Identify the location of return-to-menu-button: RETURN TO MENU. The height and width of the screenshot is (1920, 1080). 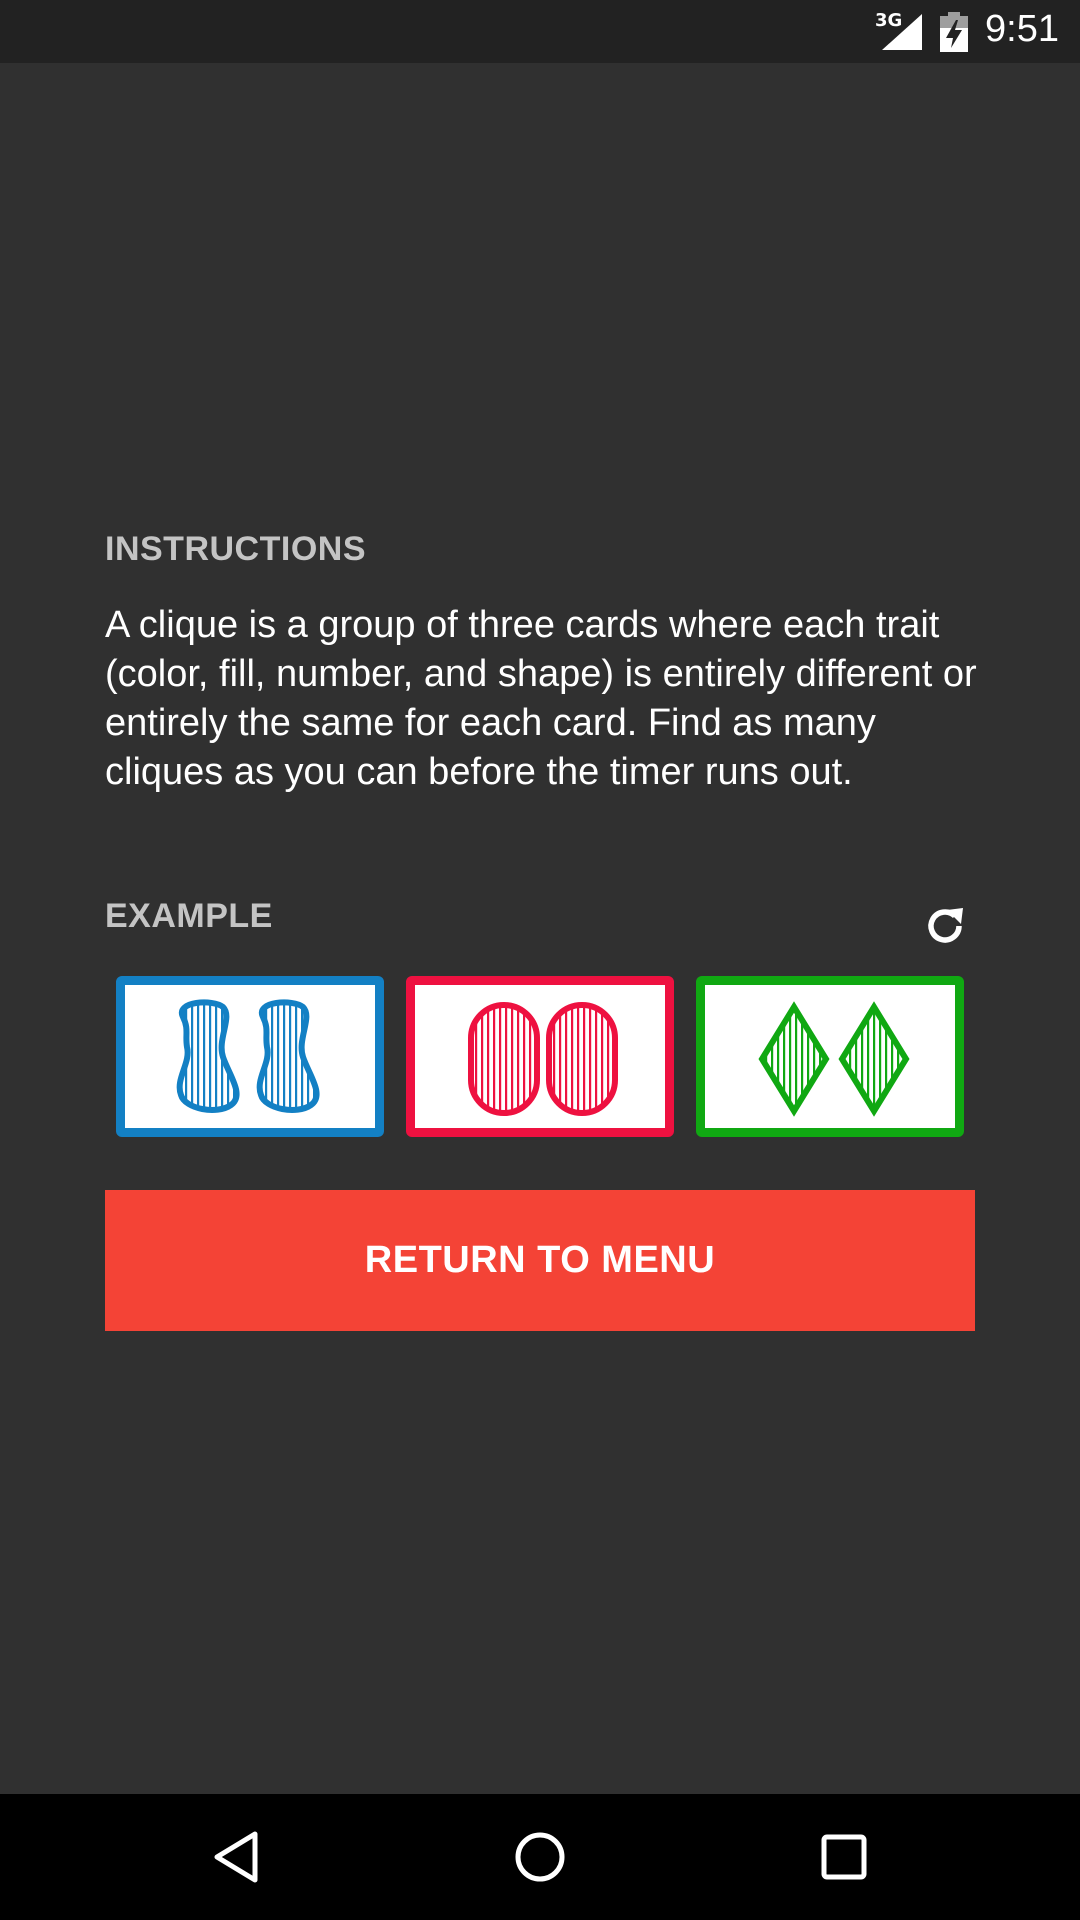
(540, 1260).